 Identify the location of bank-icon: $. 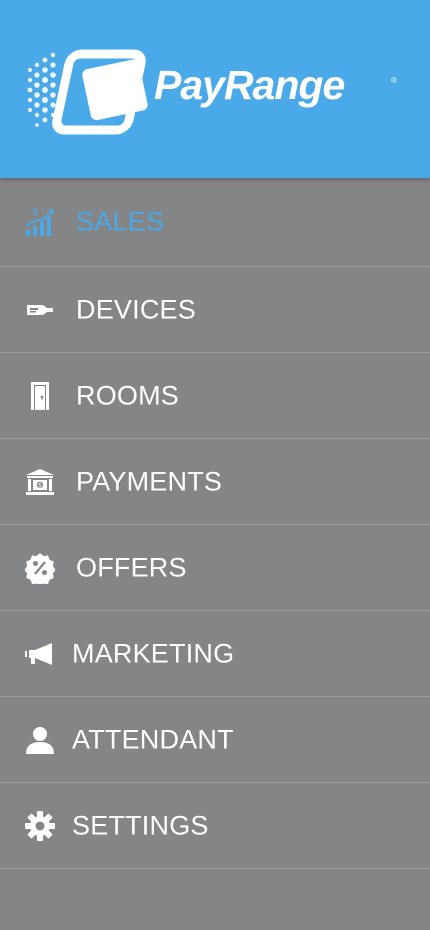
(40, 482).